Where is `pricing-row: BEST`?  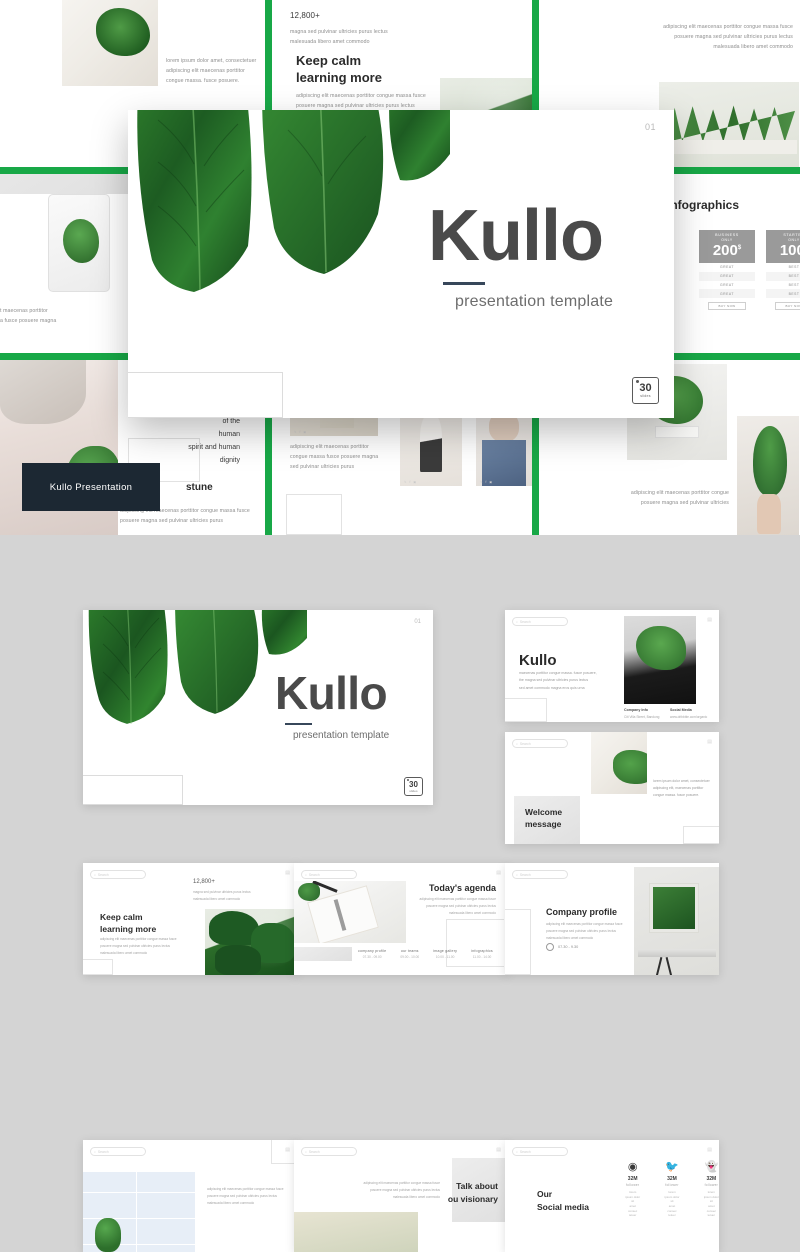
pricing-row: BEST is located at coordinates (783, 276).